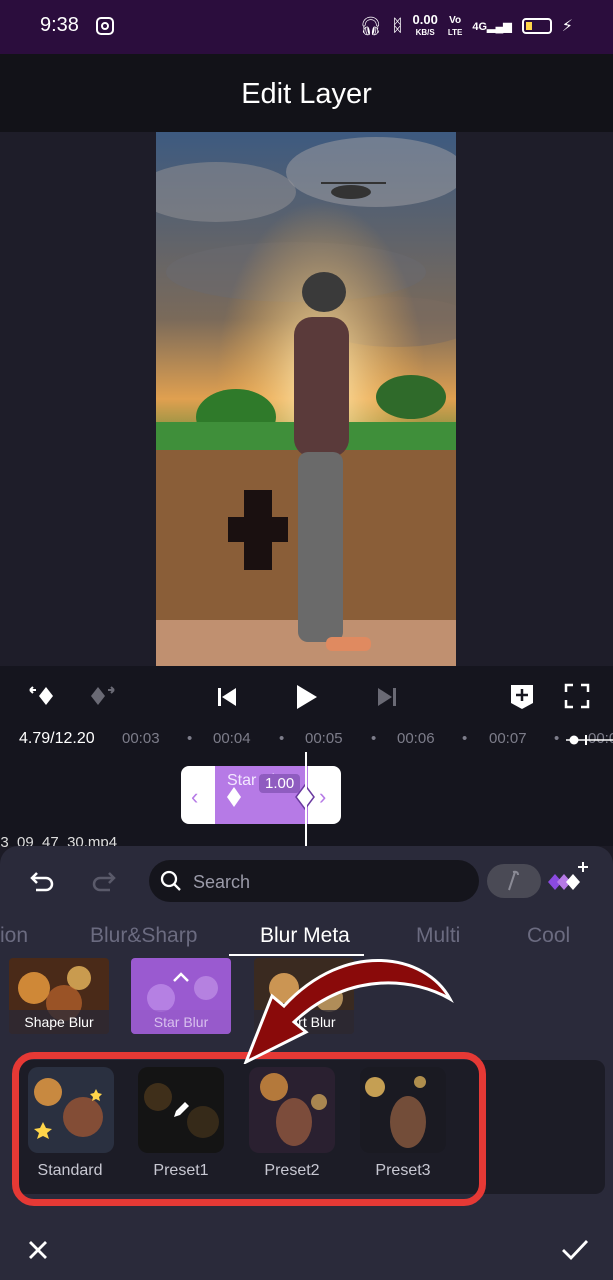 The height and width of the screenshot is (1280, 613). What do you see at coordinates (42, 696) in the screenshot?
I see `keyframe-prev-icon` at bounding box center [42, 696].